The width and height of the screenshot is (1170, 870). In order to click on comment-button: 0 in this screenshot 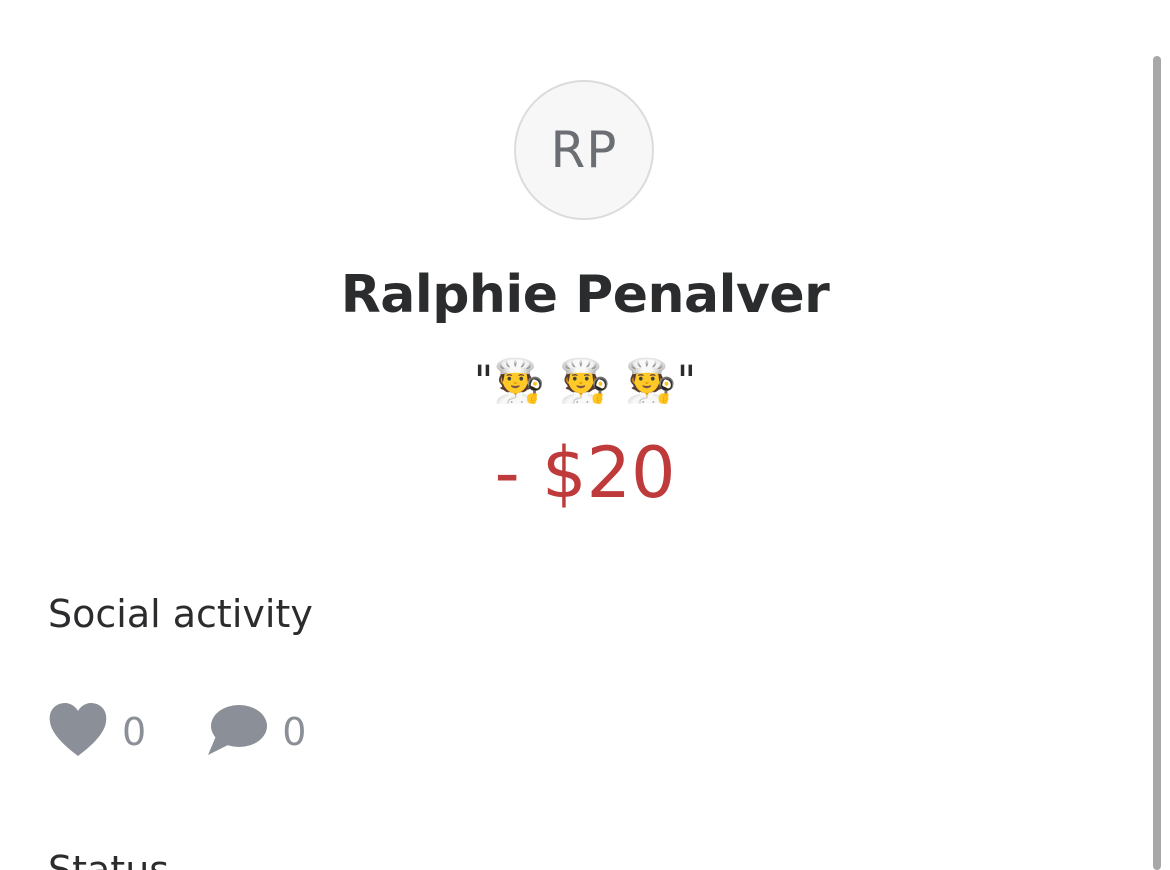, I will do `click(256, 732)`.